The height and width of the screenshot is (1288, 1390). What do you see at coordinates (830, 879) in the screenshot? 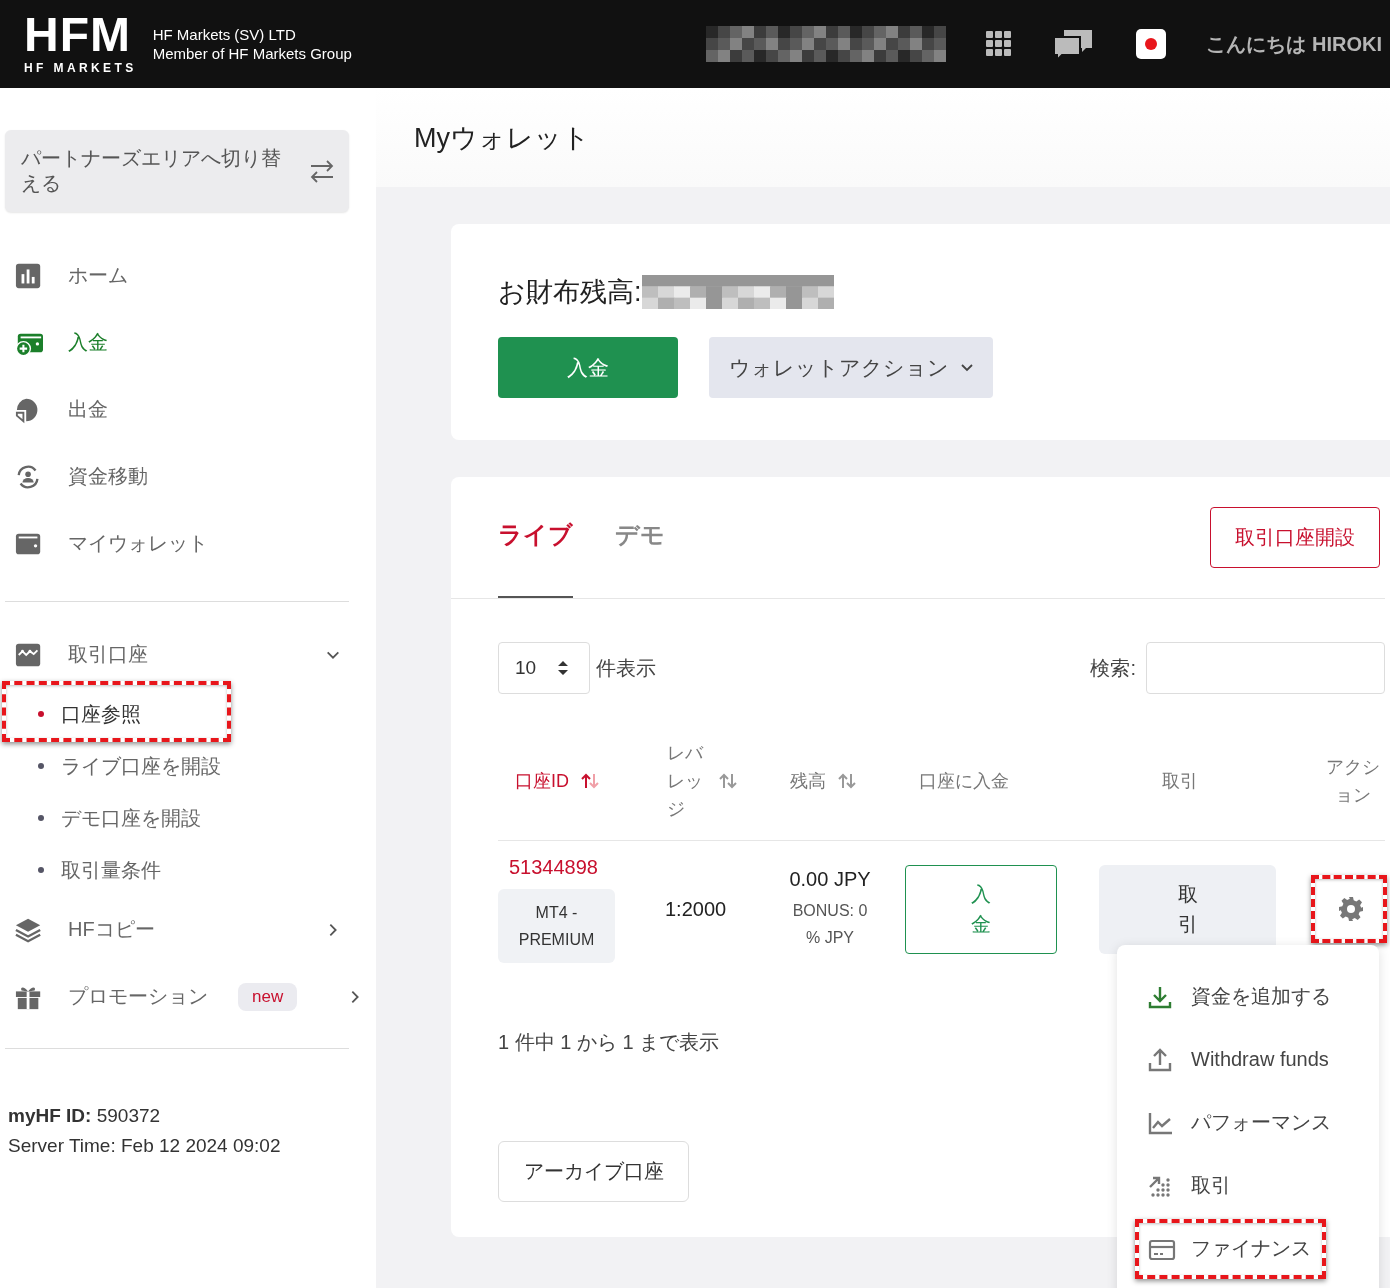
I see `table-cell: 0.00 JPY` at bounding box center [830, 879].